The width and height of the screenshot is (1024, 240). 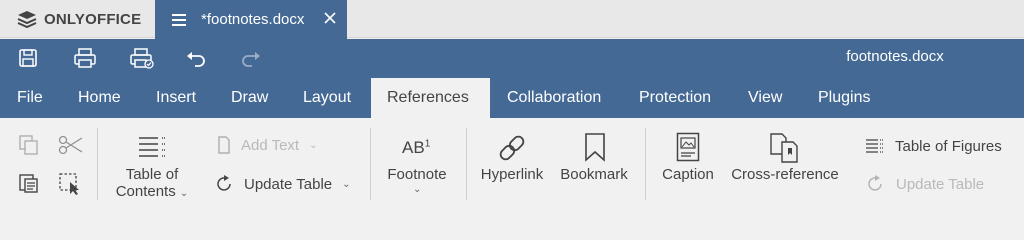 I want to click on tab-insert: Insert, so click(x=176, y=98).